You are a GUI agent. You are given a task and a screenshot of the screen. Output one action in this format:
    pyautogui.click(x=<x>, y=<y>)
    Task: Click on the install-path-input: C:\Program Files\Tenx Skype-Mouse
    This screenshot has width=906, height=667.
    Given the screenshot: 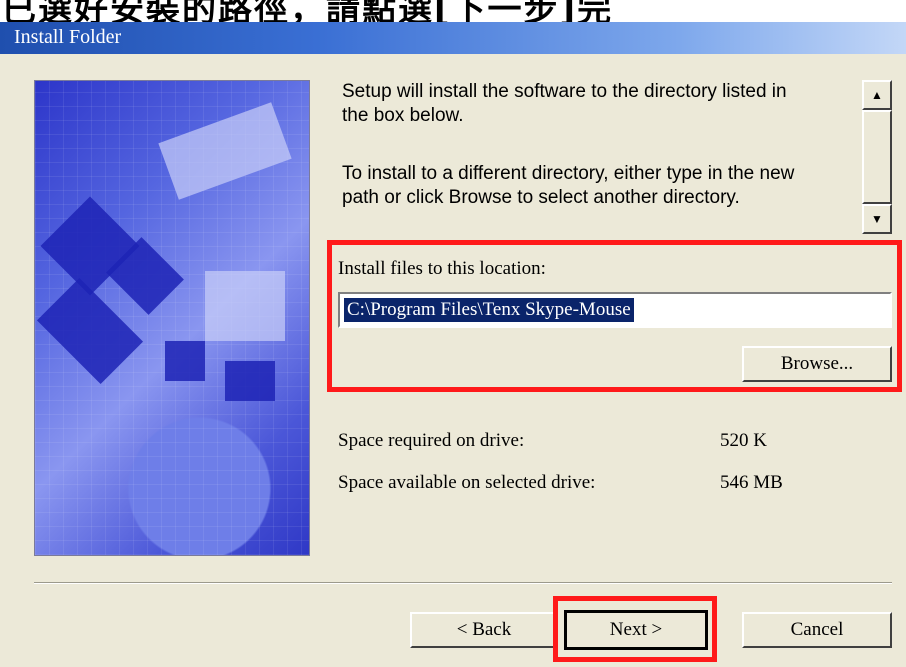 What is the action you would take?
    pyautogui.click(x=615, y=310)
    